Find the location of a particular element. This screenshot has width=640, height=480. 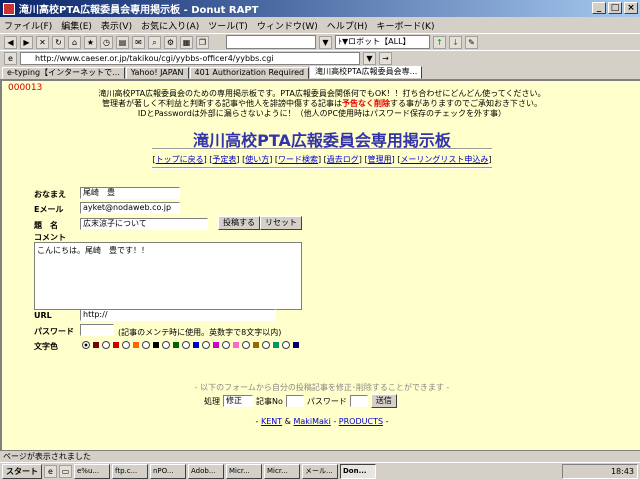

link-makimaki: MakiMaki is located at coordinates (311, 421).